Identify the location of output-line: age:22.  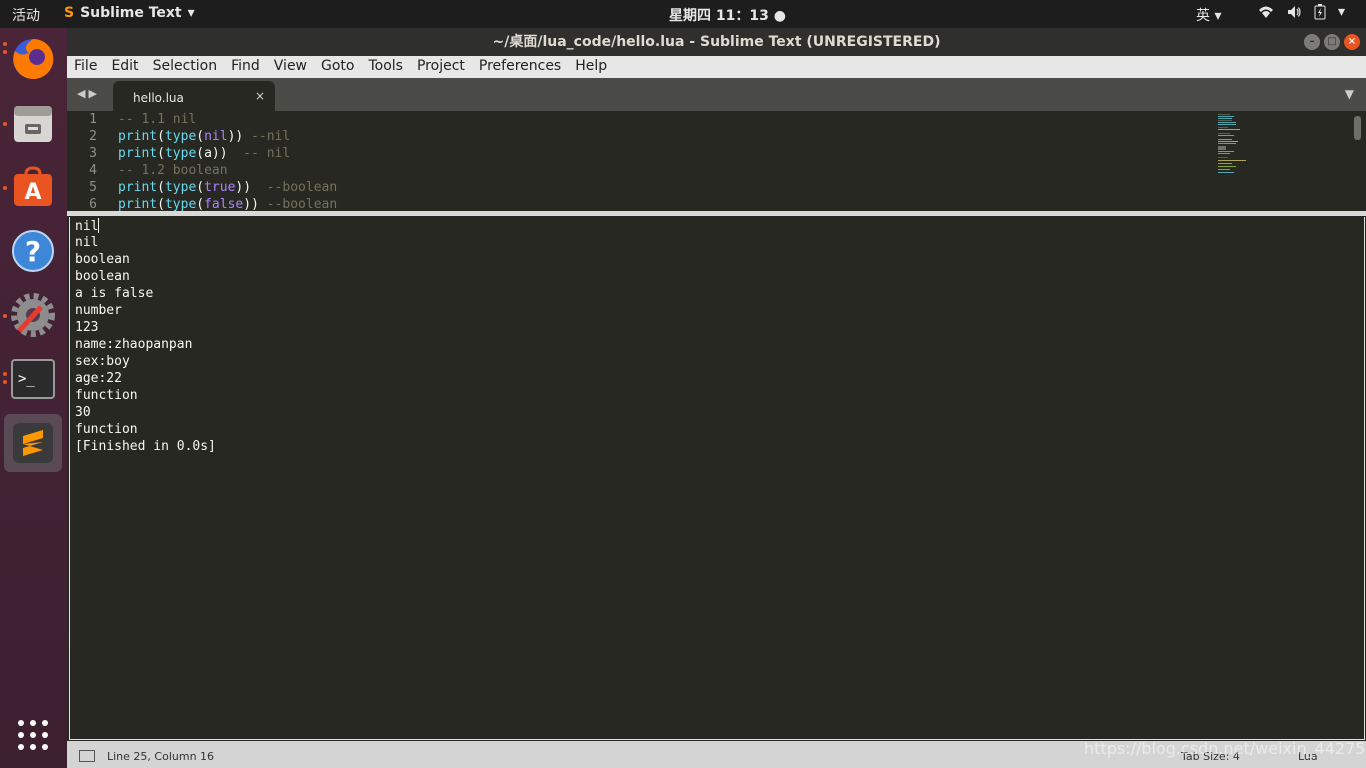
(98, 378).